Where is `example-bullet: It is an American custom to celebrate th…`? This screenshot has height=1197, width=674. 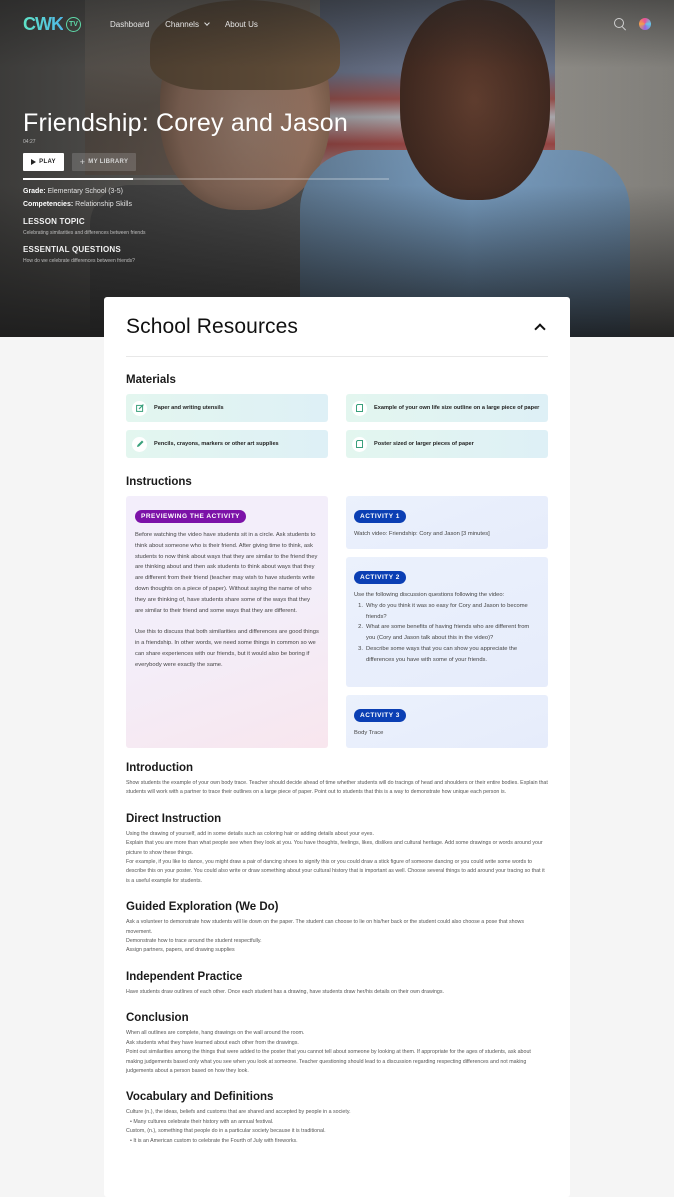 example-bullet: It is an American custom to celebrate th… is located at coordinates (337, 1141).